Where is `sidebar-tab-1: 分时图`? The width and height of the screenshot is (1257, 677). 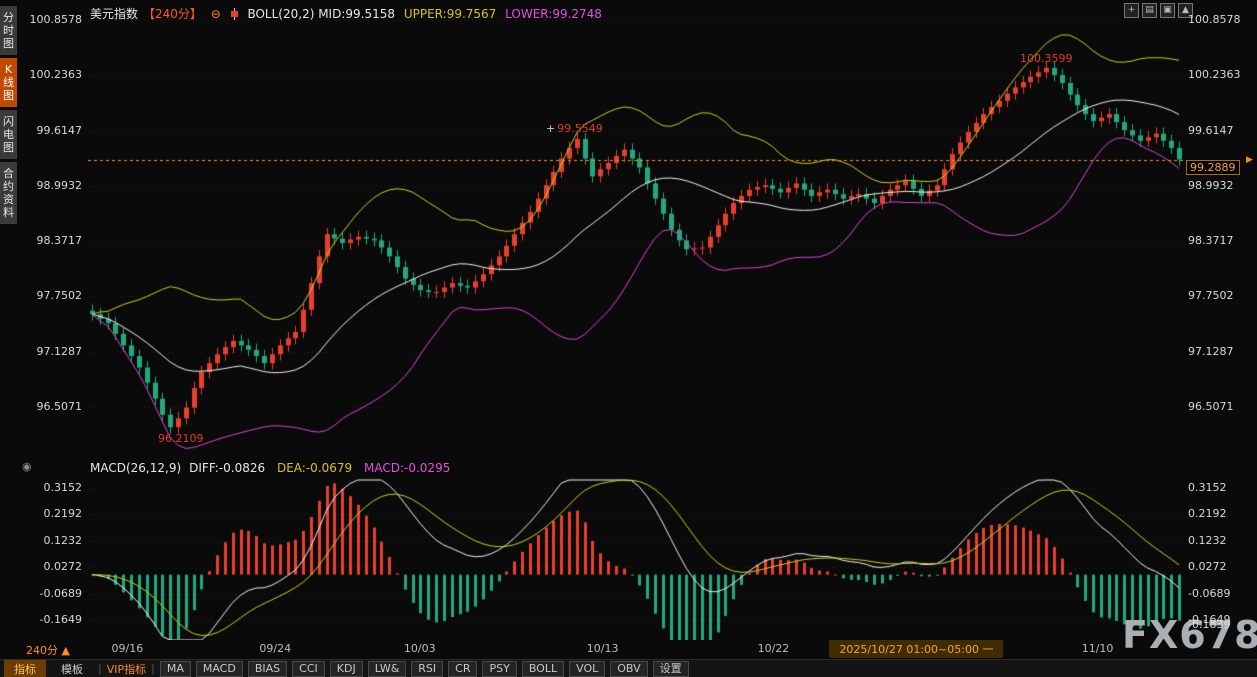
sidebar-tab-1: 分时图 is located at coordinates (8, 30).